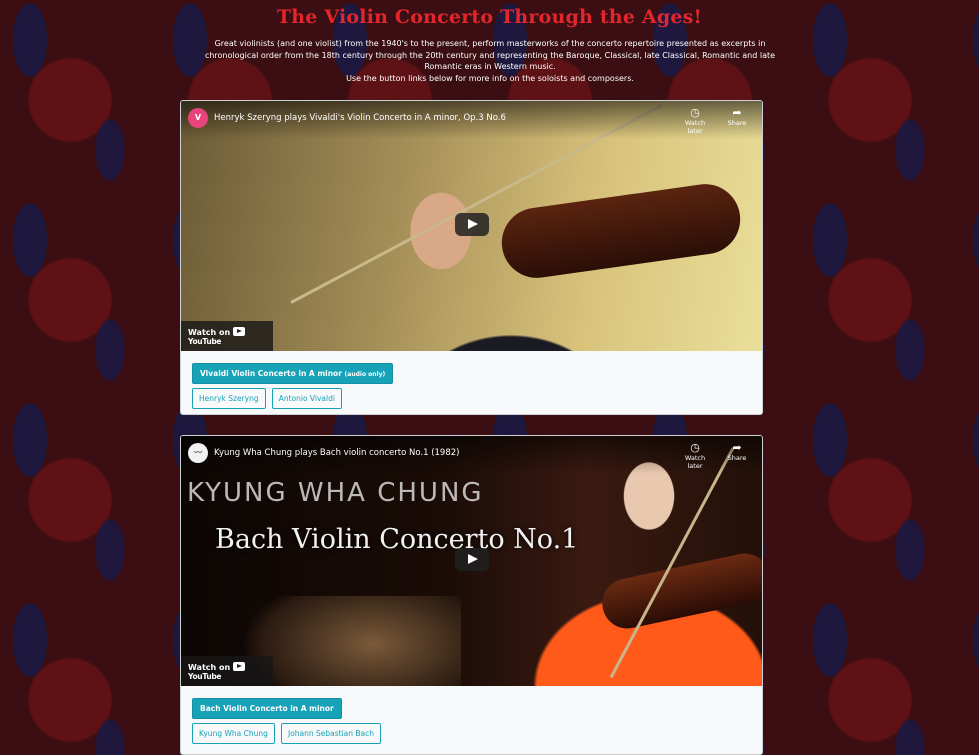 This screenshot has height=755, width=979. What do you see at coordinates (271, 373) in the screenshot?
I see `concerto-link-label: Vivaldi Violin Concerto in A minor` at bounding box center [271, 373].